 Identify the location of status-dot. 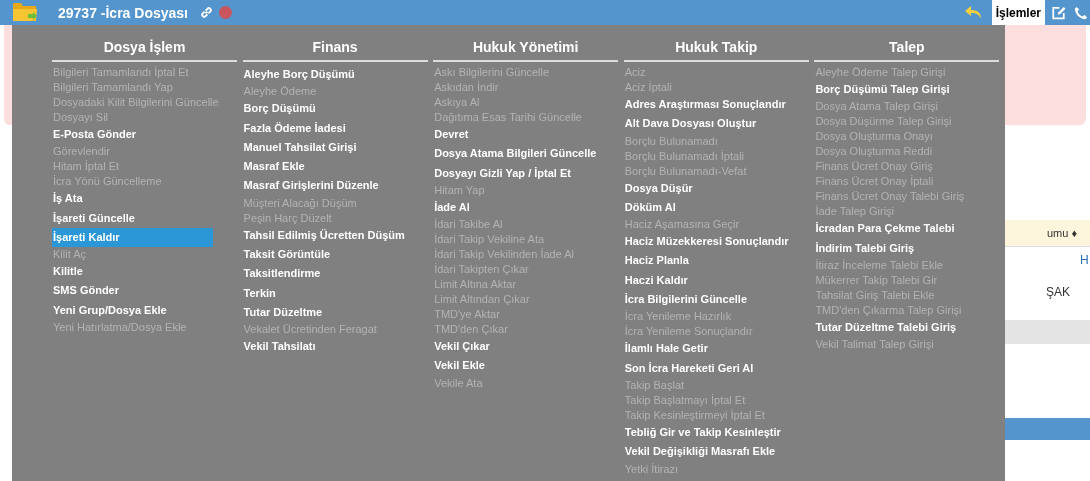
(225, 12).